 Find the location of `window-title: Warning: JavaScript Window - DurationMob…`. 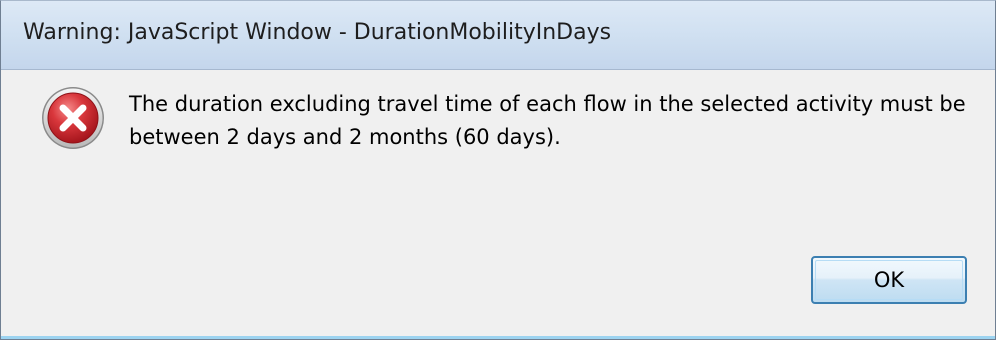

window-title: Warning: JavaScript Window - DurationMob… is located at coordinates (317, 32).